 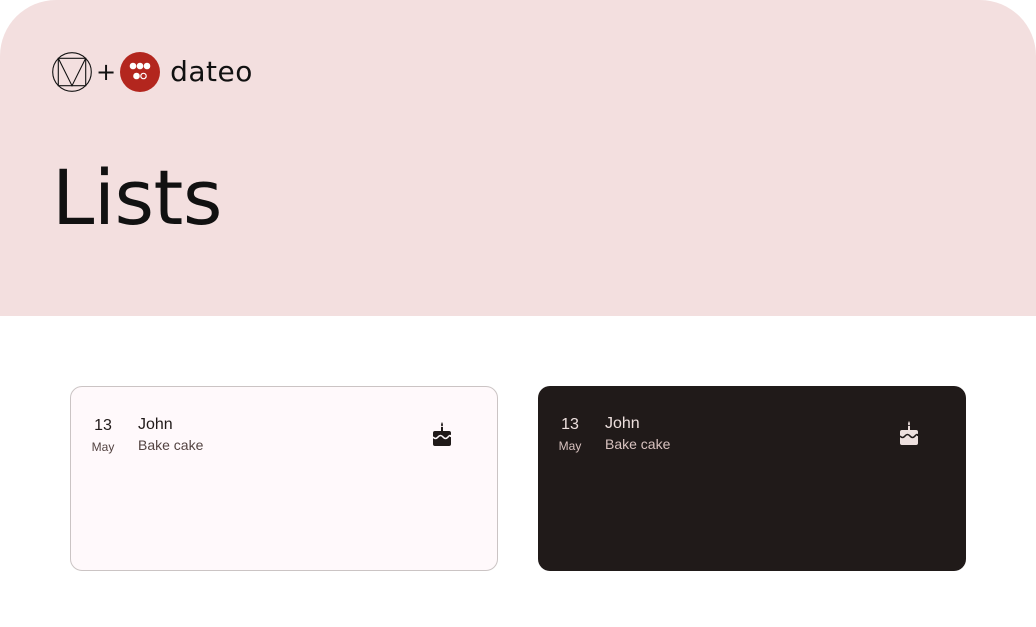 What do you see at coordinates (137, 197) in the screenshot?
I see `page-title: Lists` at bounding box center [137, 197].